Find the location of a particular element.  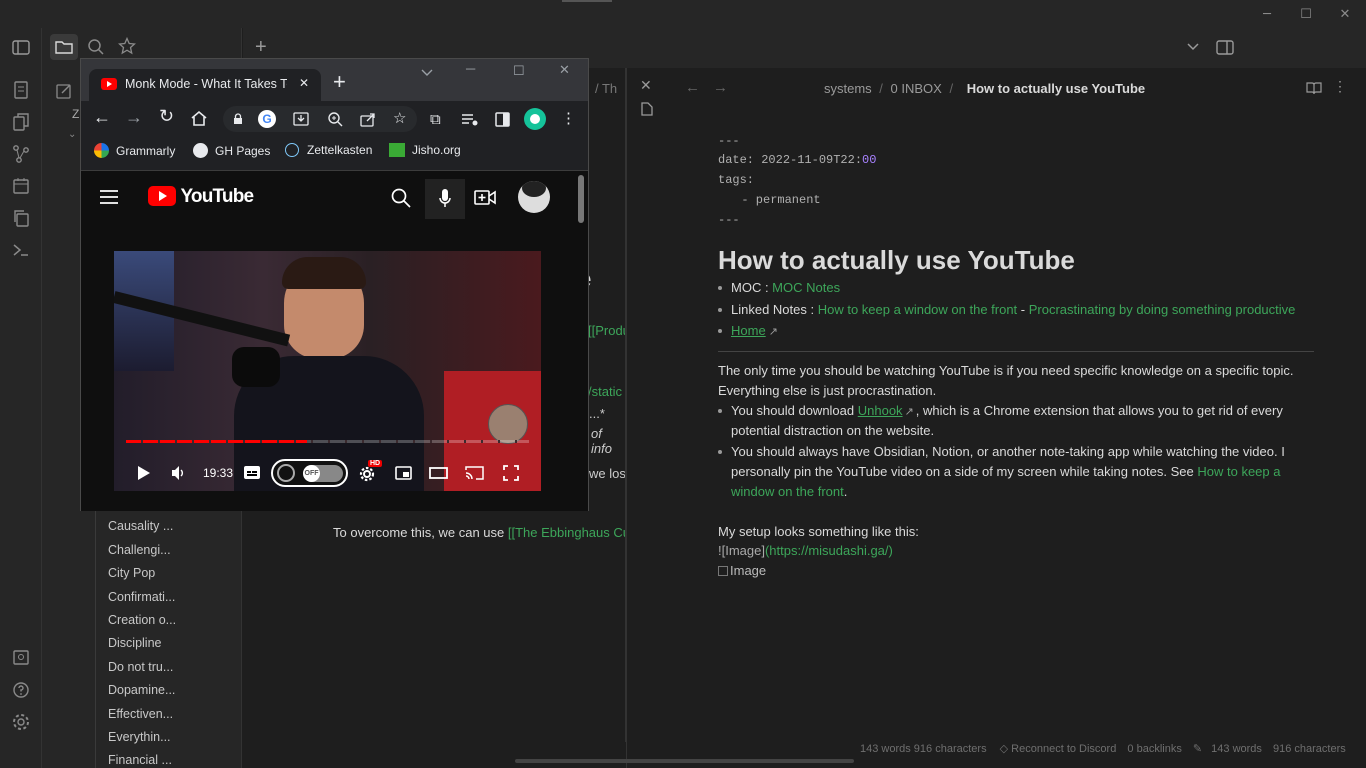

bookmark-jisho: Jisho.org is located at coordinates (425, 150).